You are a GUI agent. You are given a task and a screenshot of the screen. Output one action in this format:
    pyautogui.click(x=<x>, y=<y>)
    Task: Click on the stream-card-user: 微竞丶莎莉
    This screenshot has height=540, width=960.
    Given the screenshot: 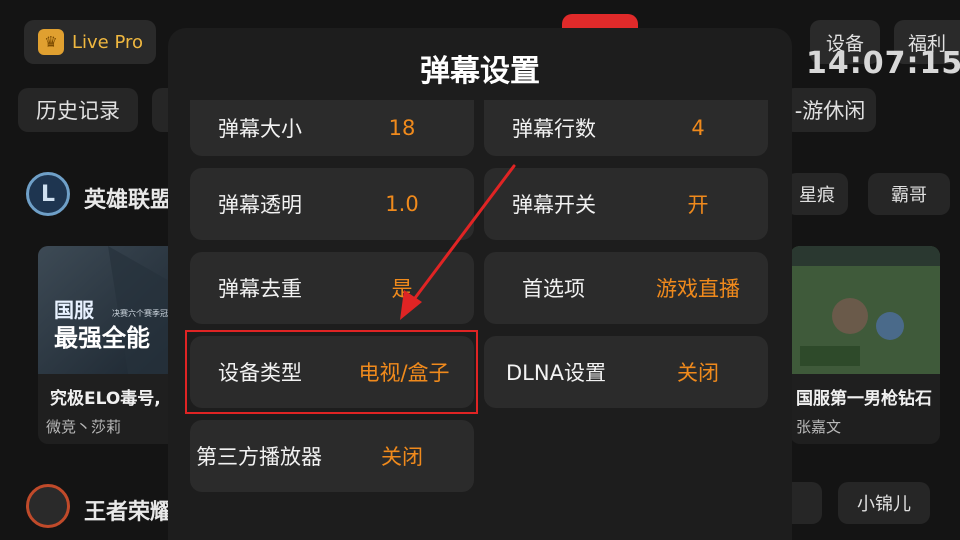 What is the action you would take?
    pyautogui.click(x=84, y=427)
    